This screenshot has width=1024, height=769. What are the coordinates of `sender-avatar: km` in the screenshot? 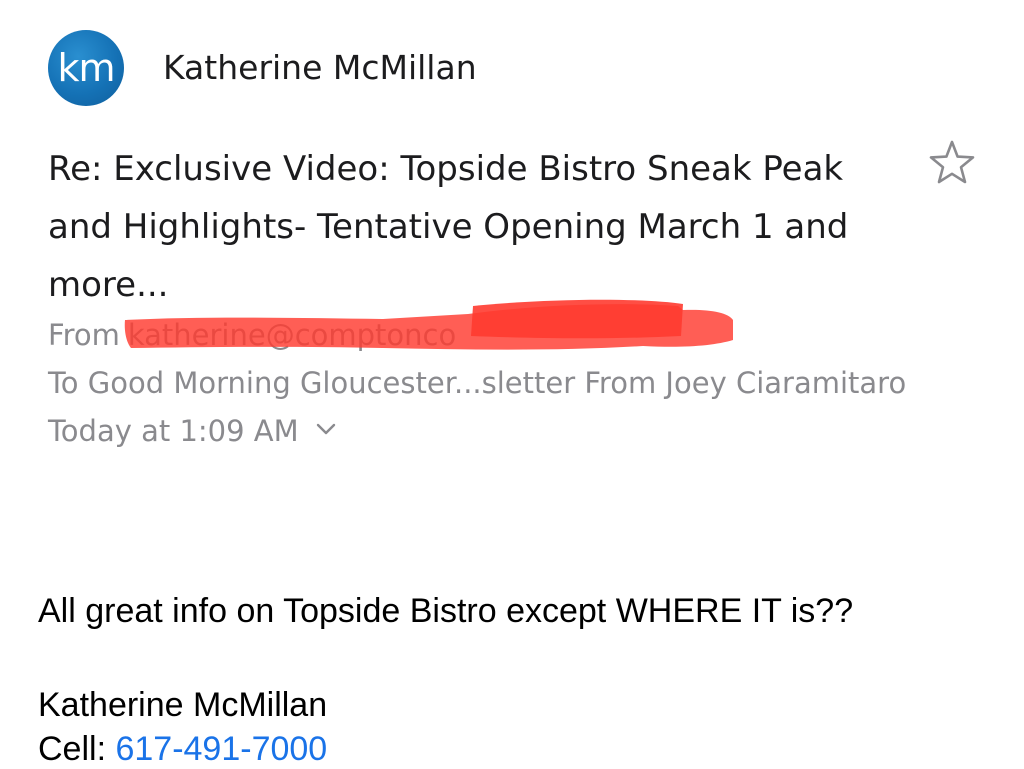 It's located at (86, 68).